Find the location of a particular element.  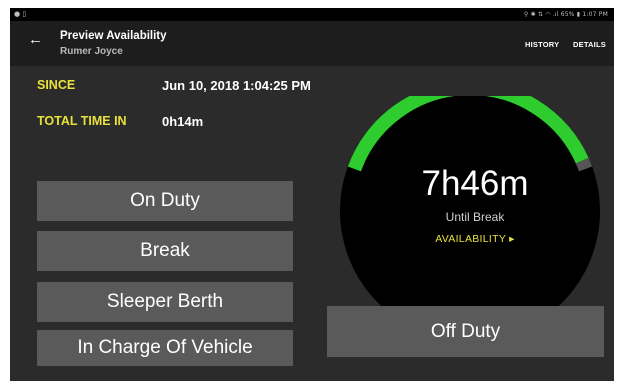

off-duty-button: Off Duty is located at coordinates (465, 331).